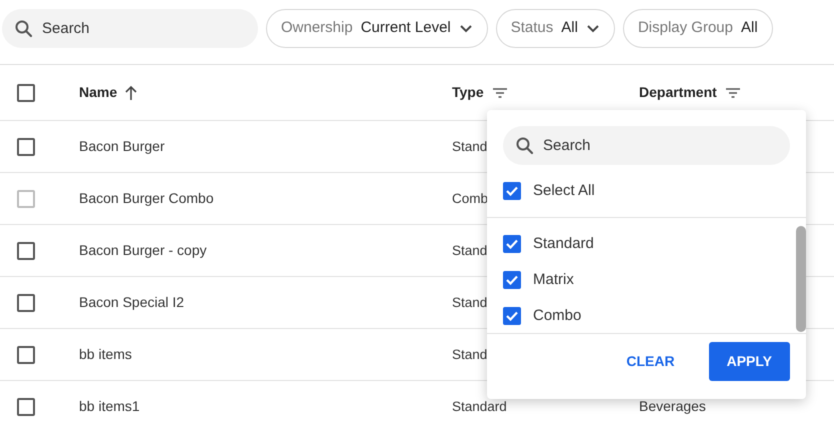  What do you see at coordinates (557, 316) in the screenshot?
I see `option-label: Combo` at bounding box center [557, 316].